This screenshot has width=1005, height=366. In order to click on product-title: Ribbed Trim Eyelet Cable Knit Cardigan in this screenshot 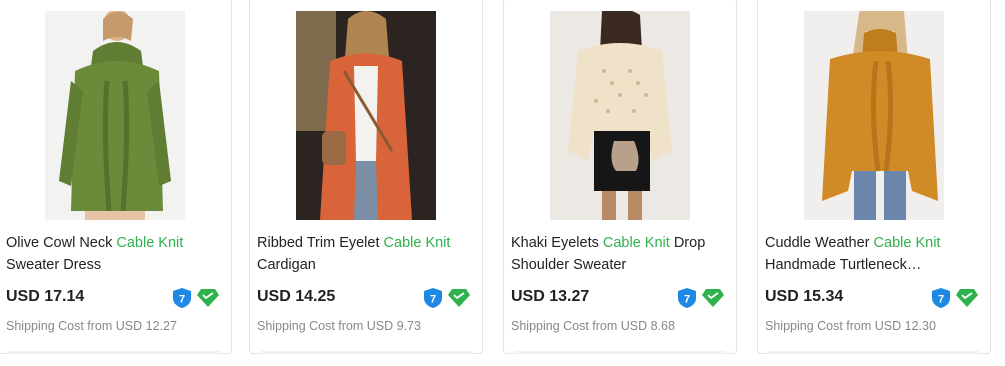, I will do `click(368, 254)`.